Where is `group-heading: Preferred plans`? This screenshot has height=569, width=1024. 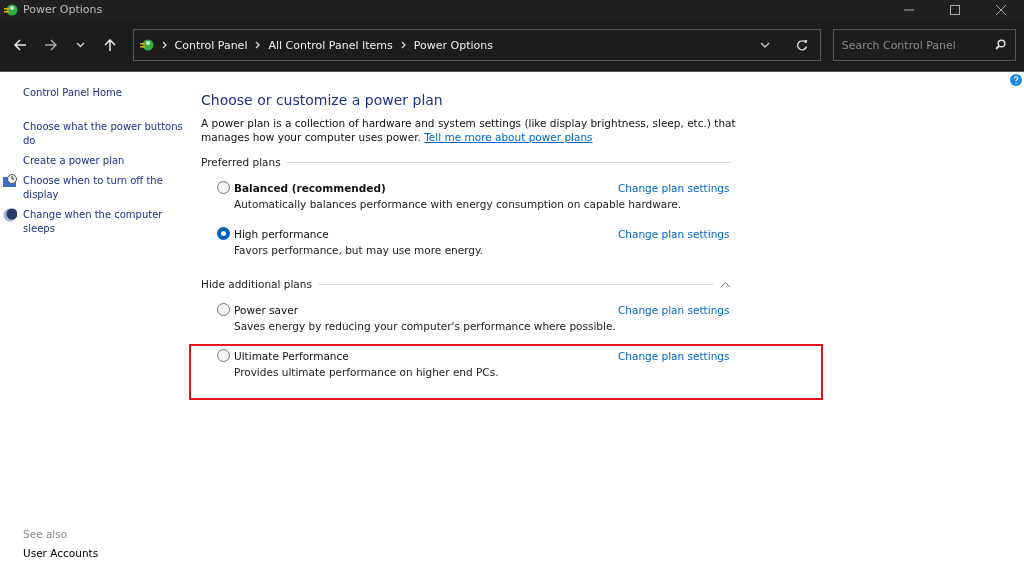
group-heading: Preferred plans is located at coordinates (241, 162).